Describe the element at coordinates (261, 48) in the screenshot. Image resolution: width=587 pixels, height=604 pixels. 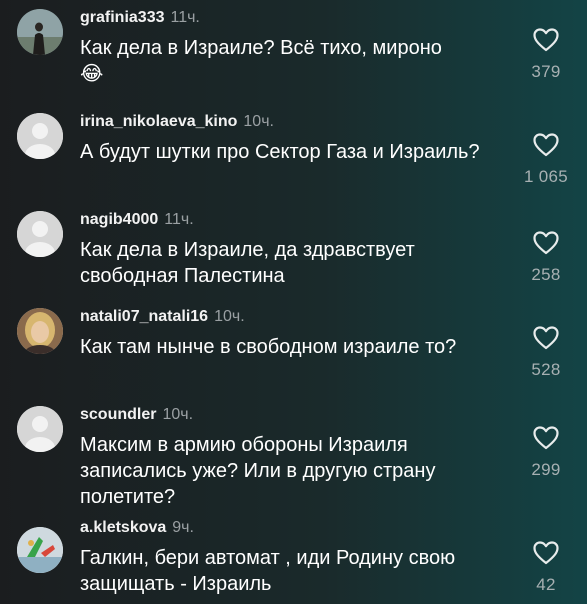
I see `comment-text: Как дела в Израиле? Всё тихо, мироно` at that location.